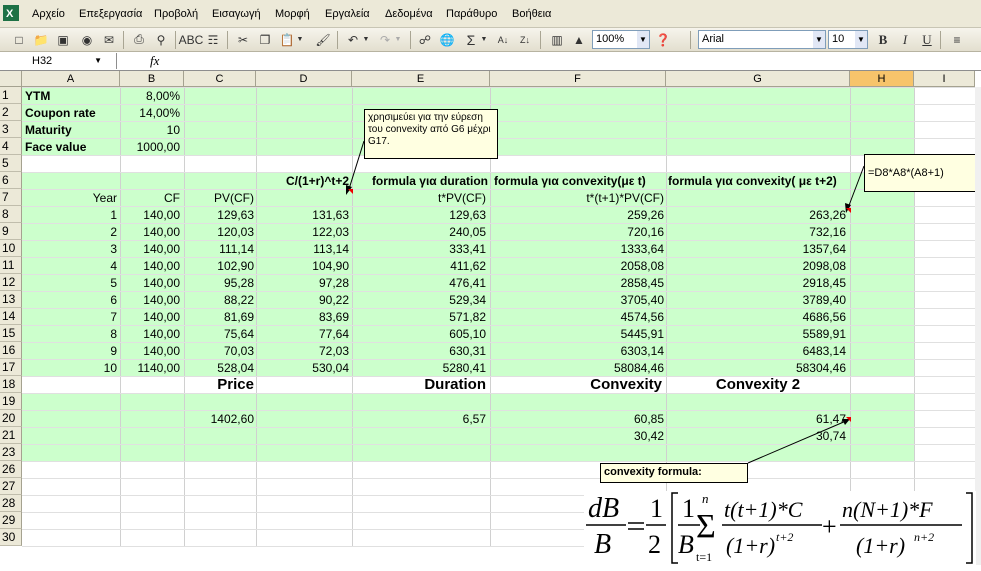  Describe the element at coordinates (63, 39) in the screenshot. I see `save-icon: ▣` at that location.